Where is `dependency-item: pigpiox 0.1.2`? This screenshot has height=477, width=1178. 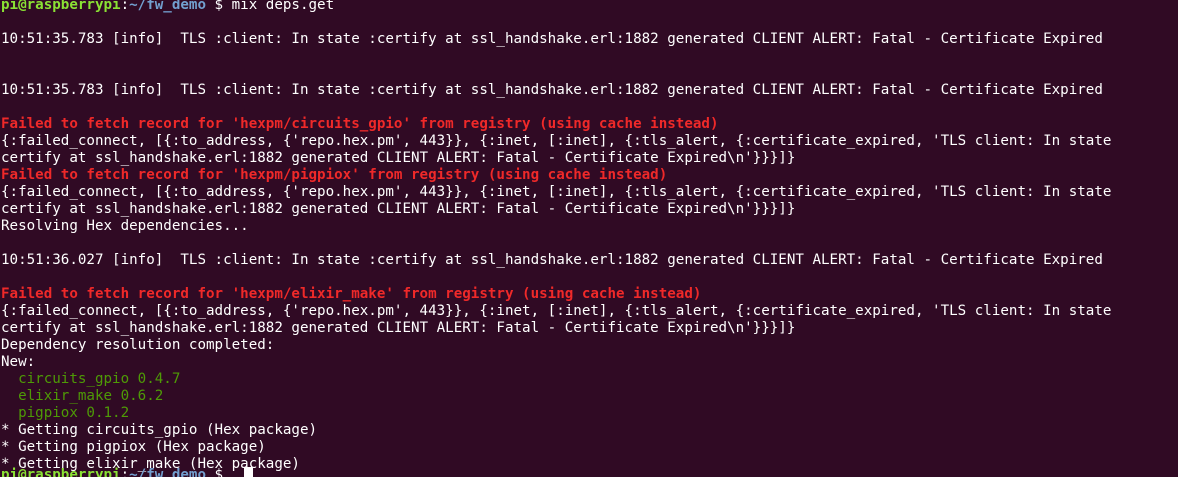 dependency-item: pigpiox 0.1.2 is located at coordinates (65, 413).